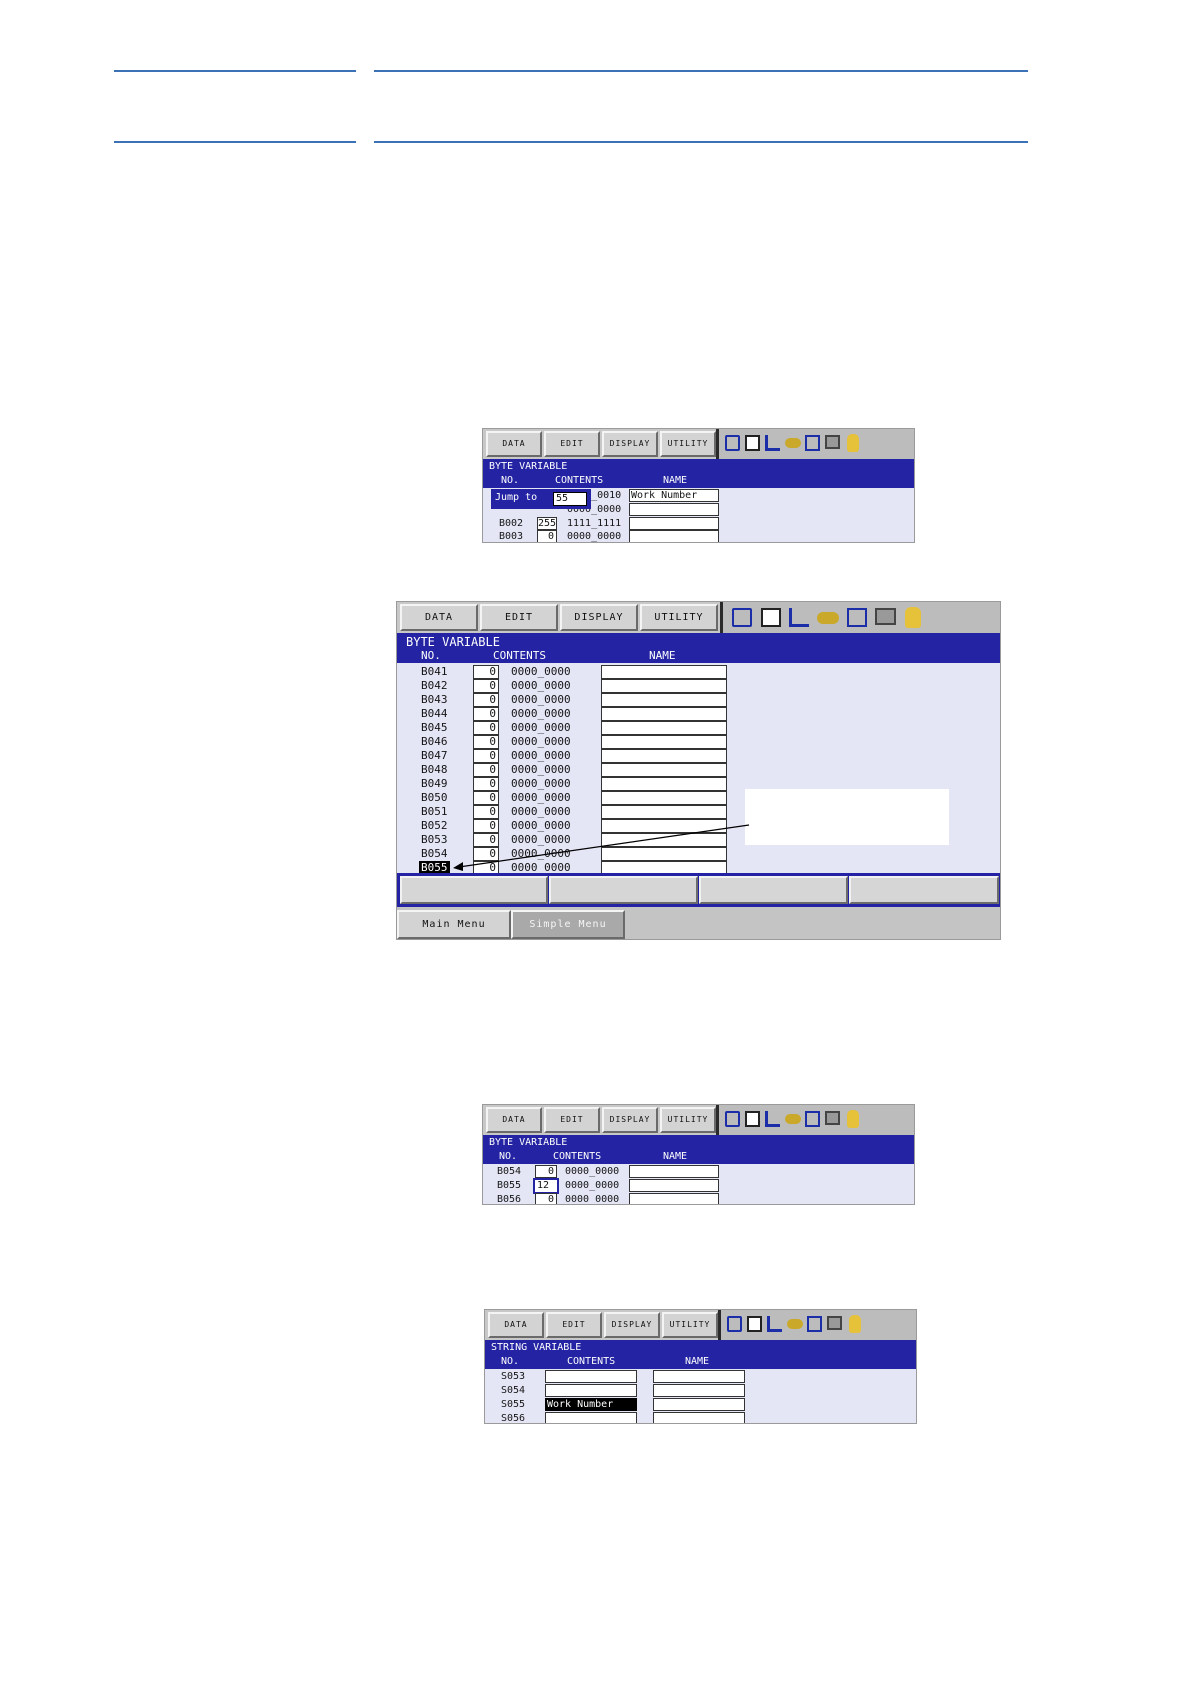 Image resolution: width=1190 pixels, height=1684 pixels. I want to click on screen-title-bar: STRING VARIABLE NO. CONTENTS NAME, so click(700, 1354).